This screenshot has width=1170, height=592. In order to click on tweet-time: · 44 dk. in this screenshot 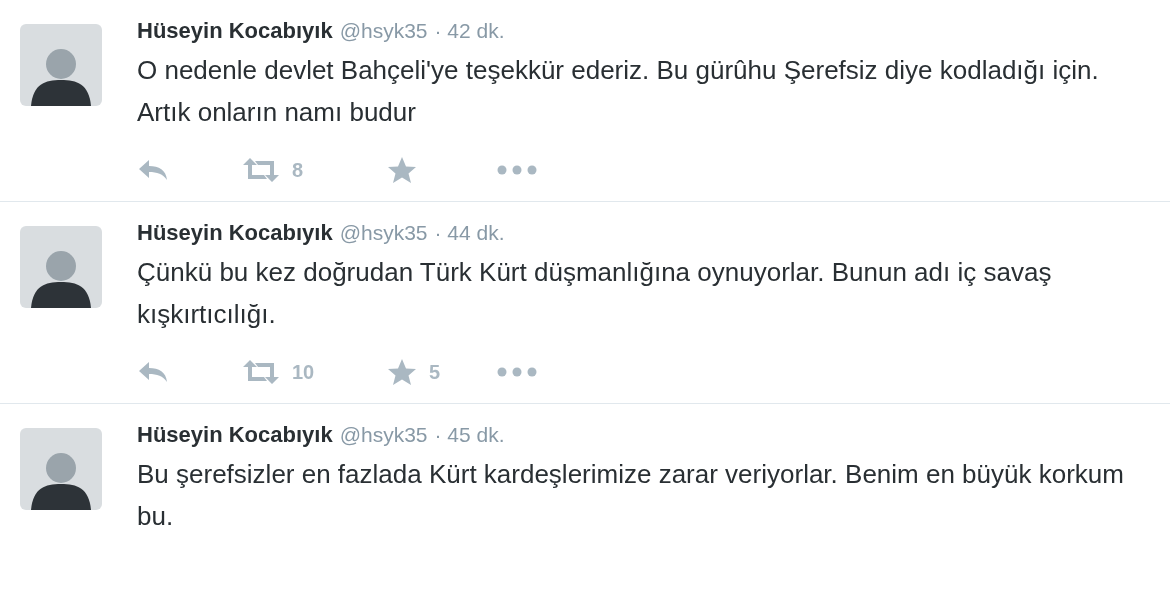, I will do `click(469, 233)`.